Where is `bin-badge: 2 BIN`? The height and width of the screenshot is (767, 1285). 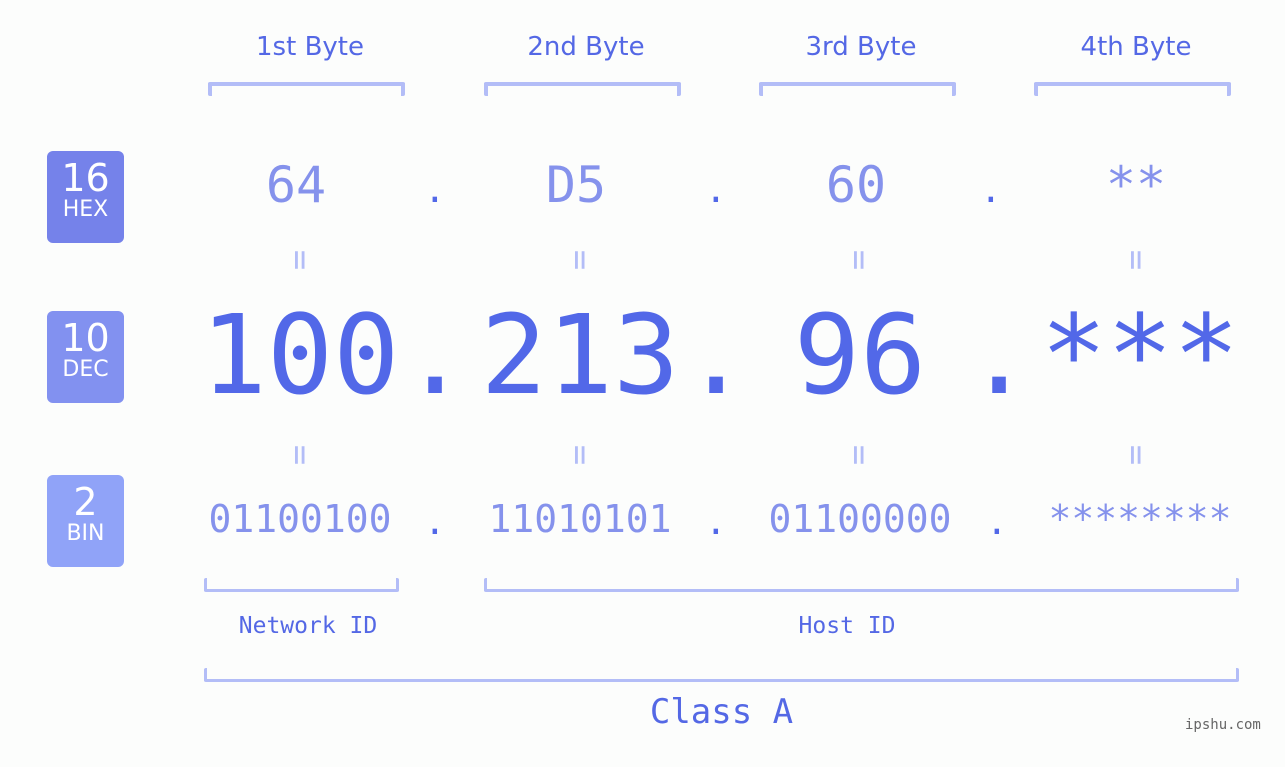 bin-badge: 2 BIN is located at coordinates (85, 521).